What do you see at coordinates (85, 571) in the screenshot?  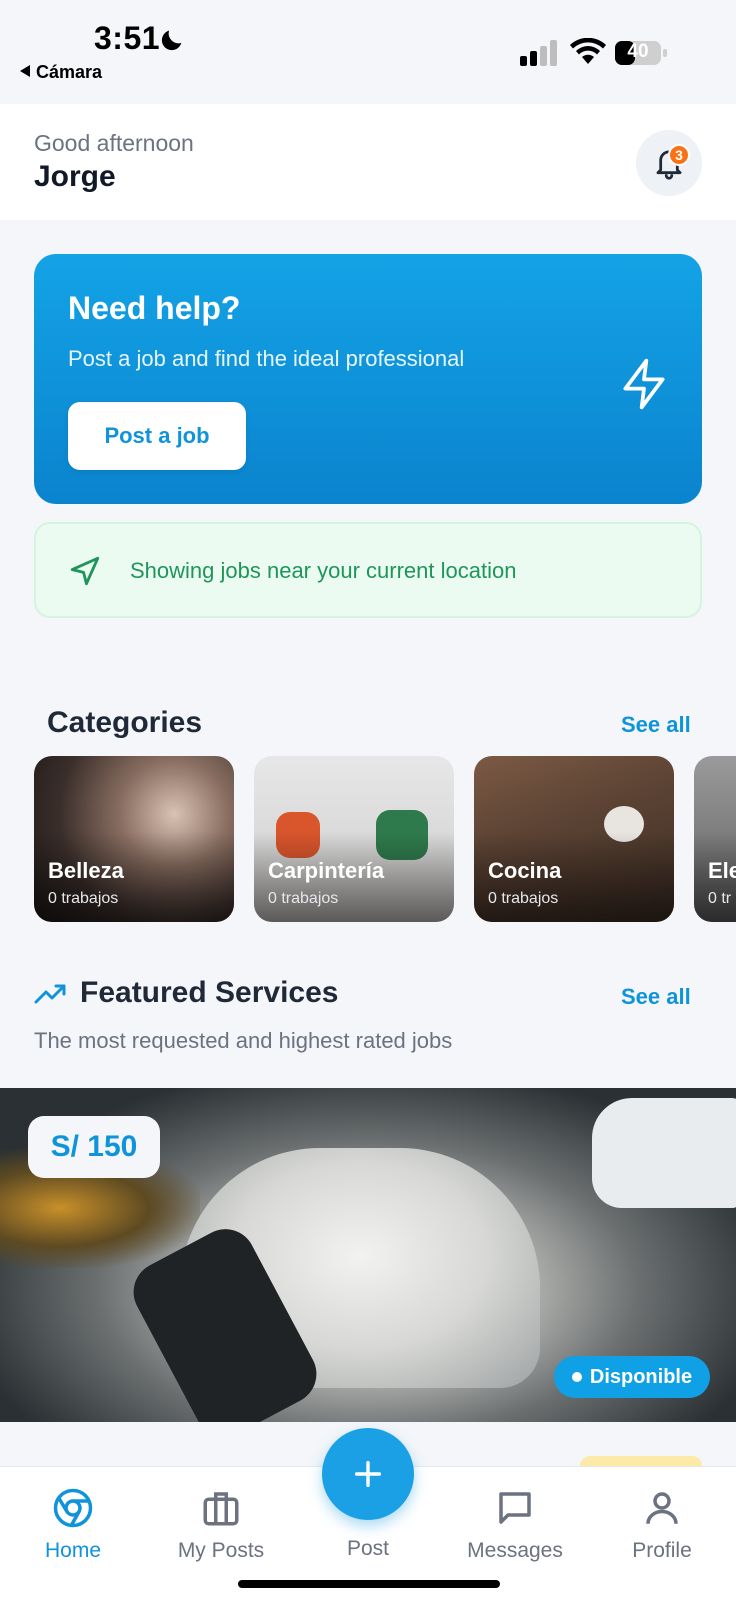 I see `navigation-arrow-icon` at bounding box center [85, 571].